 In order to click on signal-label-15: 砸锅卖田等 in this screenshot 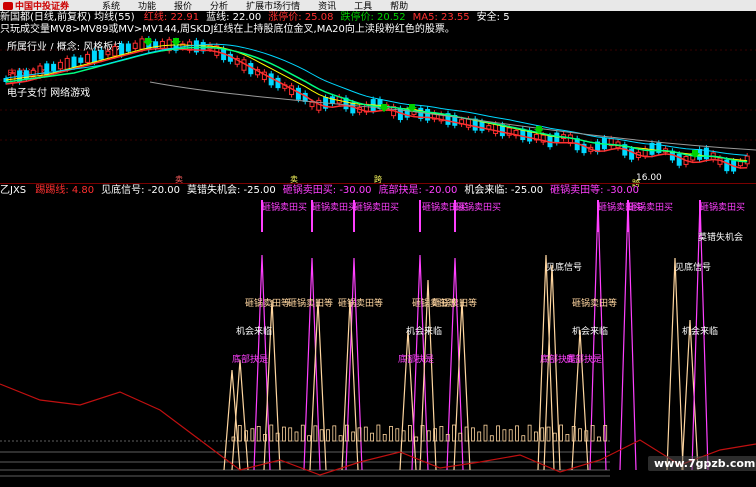, I will do `click(455, 304)`.